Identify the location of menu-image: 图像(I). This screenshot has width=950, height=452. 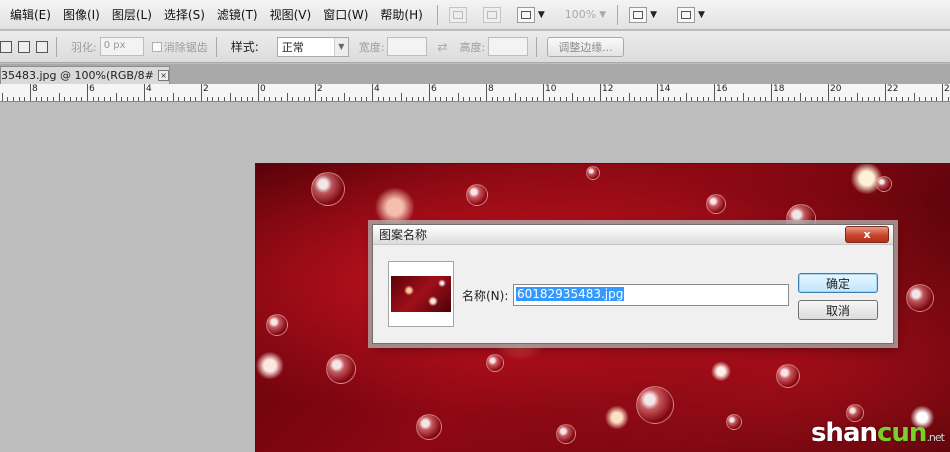
(81, 14).